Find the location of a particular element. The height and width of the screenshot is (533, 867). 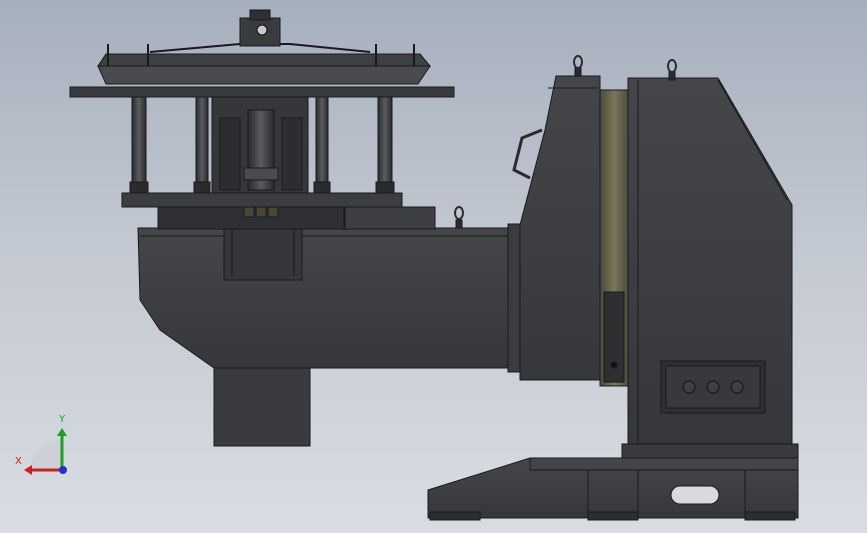

tilt-housing is located at coordinates (570, 221).